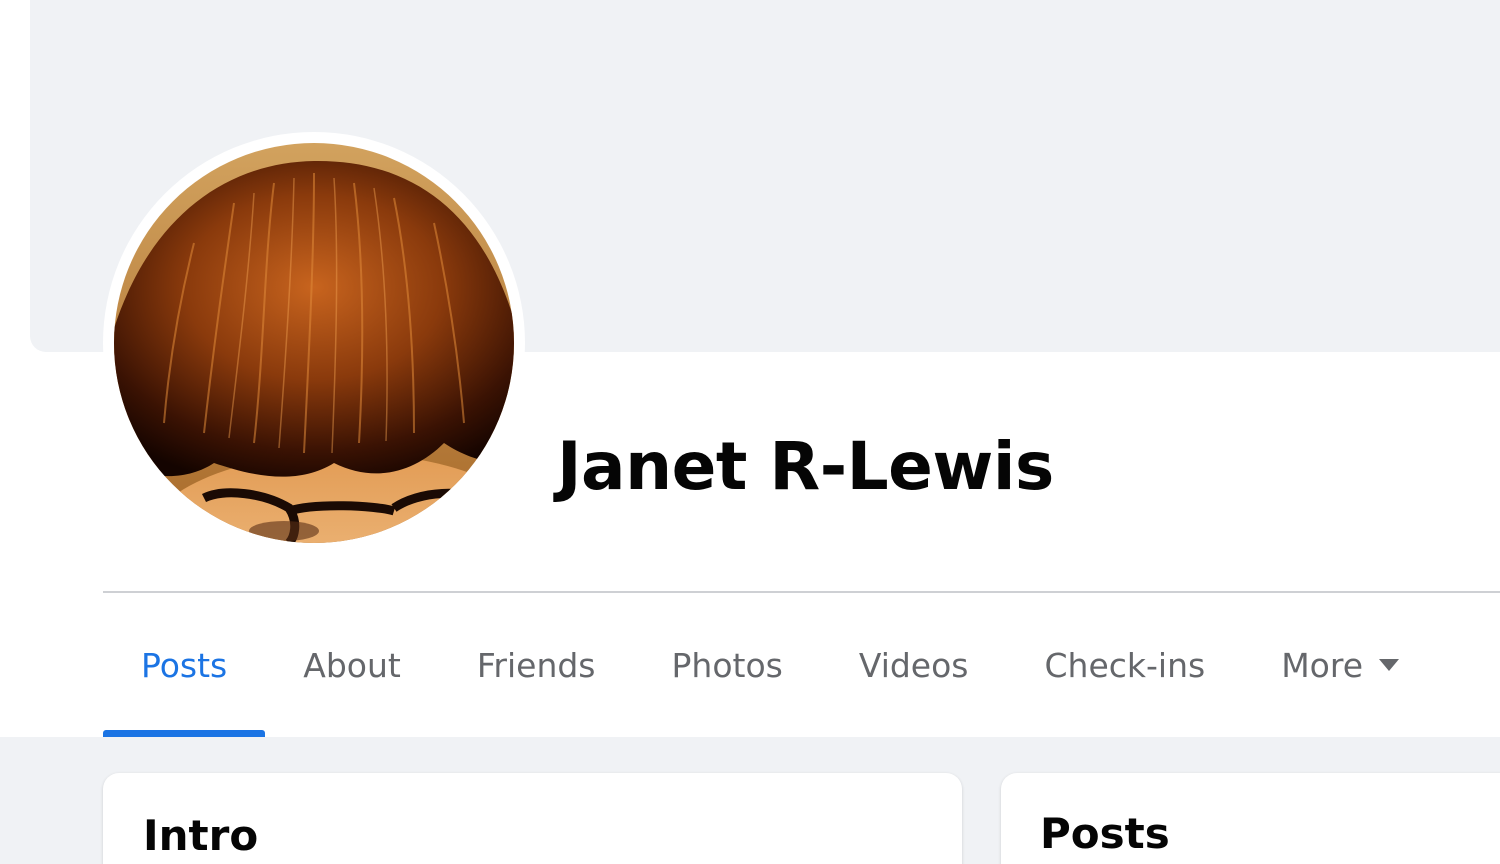  I want to click on profile-name: Janet R-Lewis, so click(805, 466).